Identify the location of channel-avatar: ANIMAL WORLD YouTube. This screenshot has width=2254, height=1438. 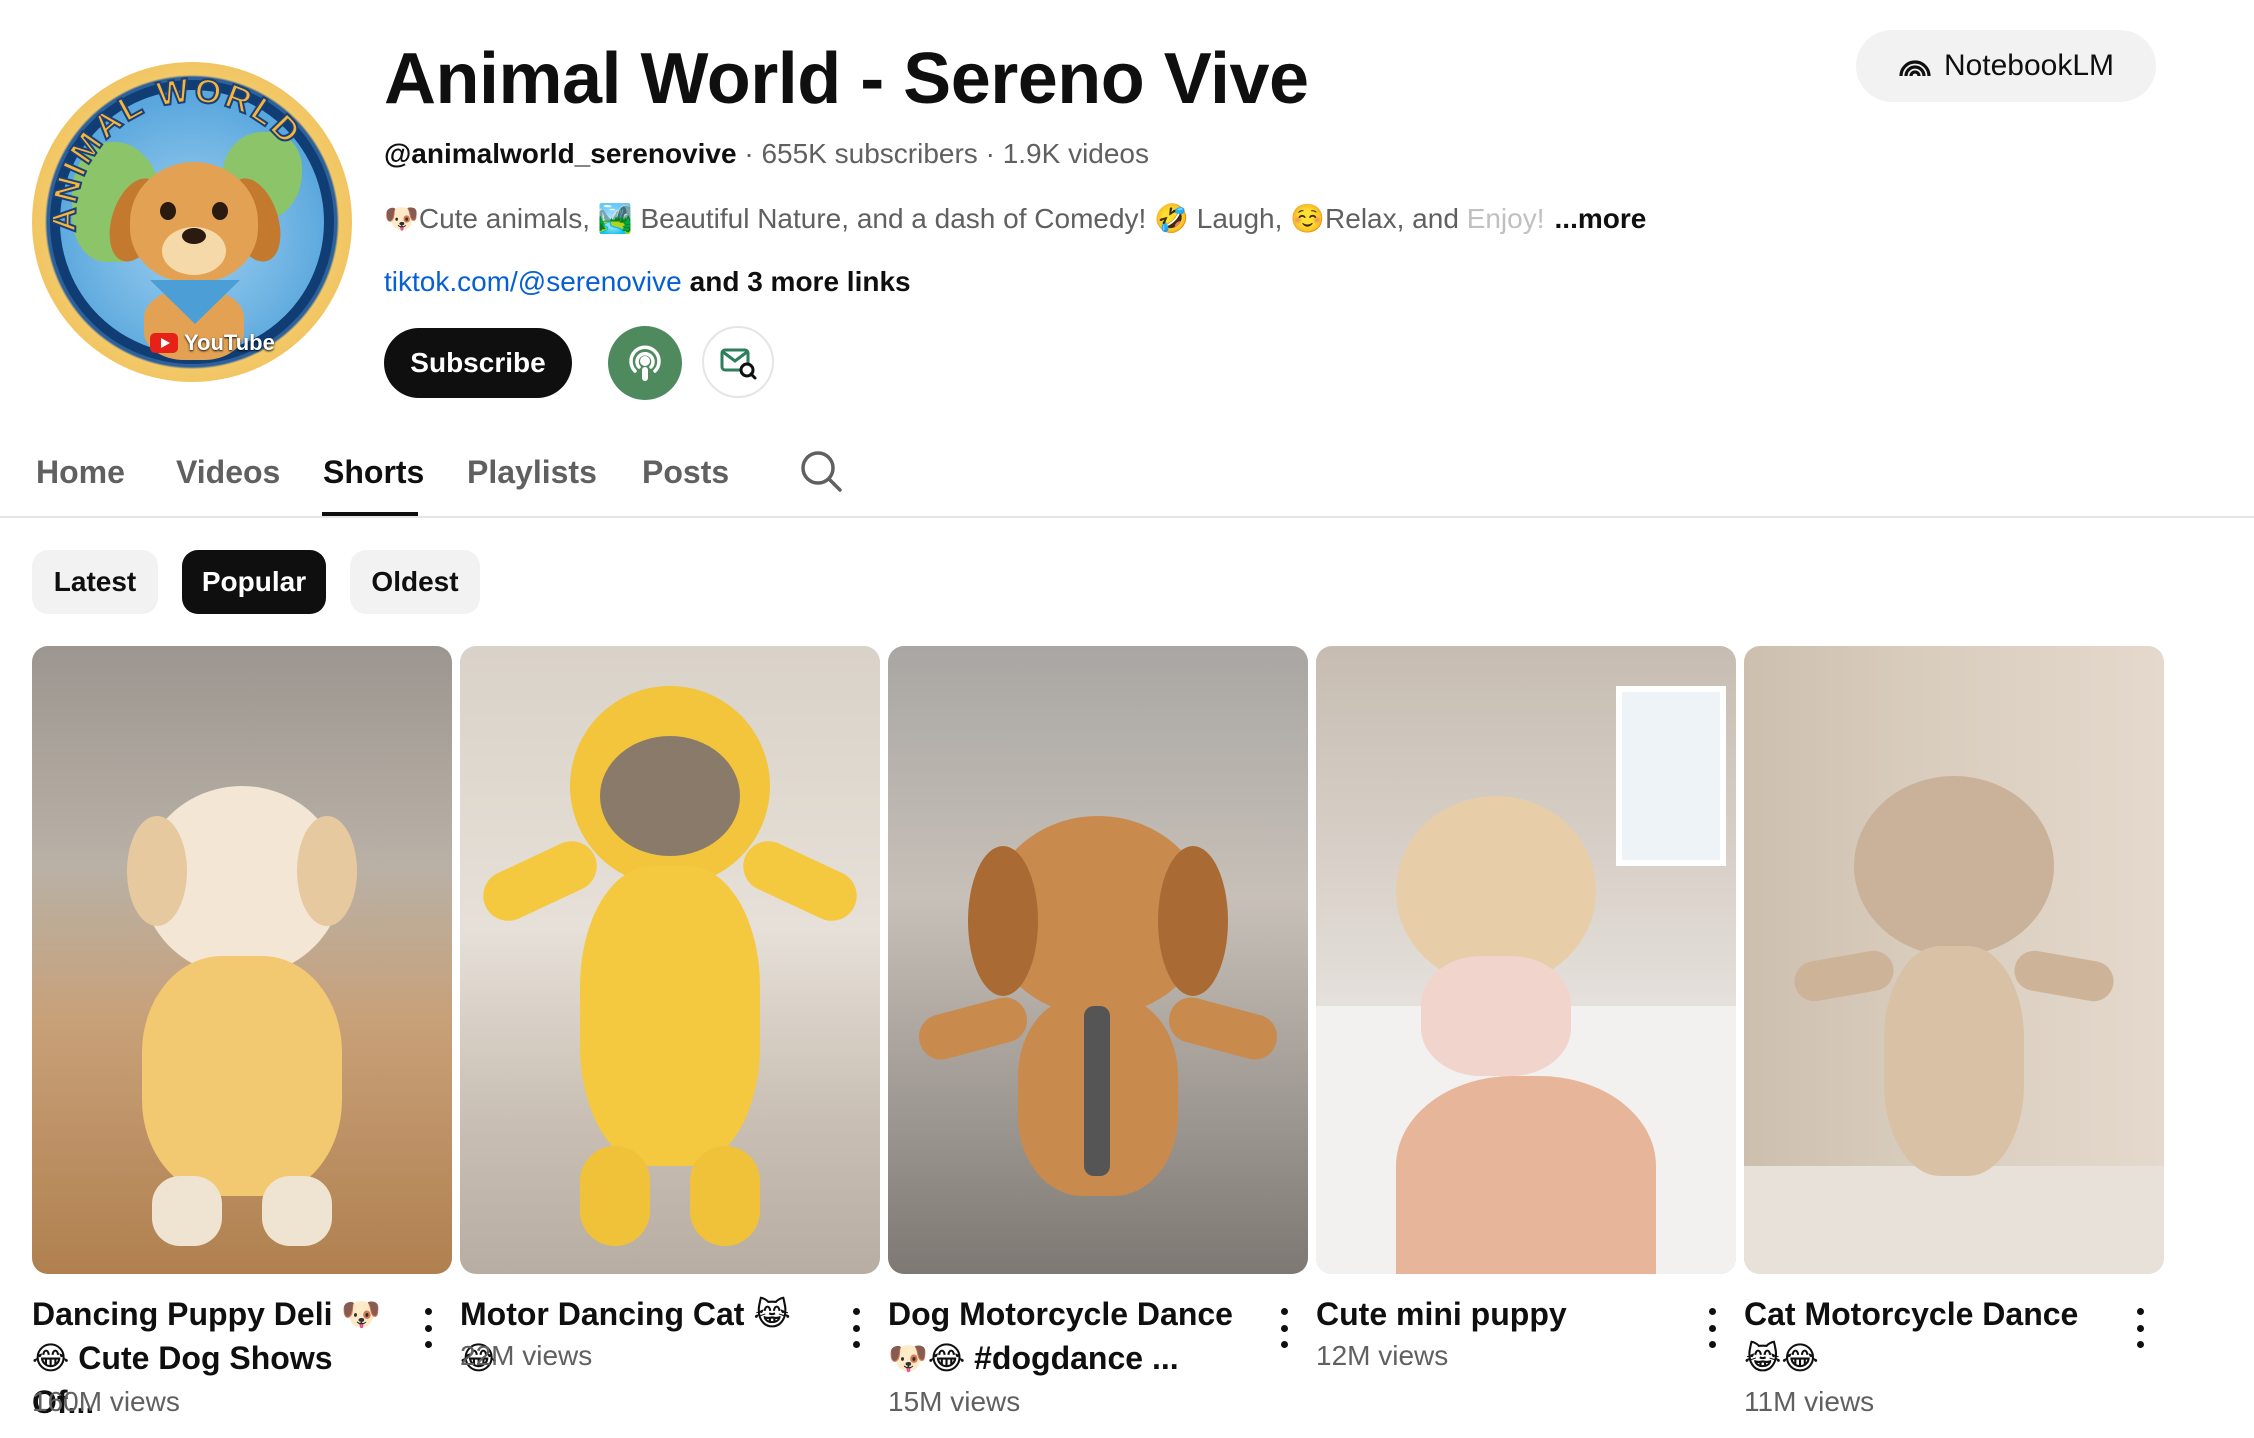
(192, 222).